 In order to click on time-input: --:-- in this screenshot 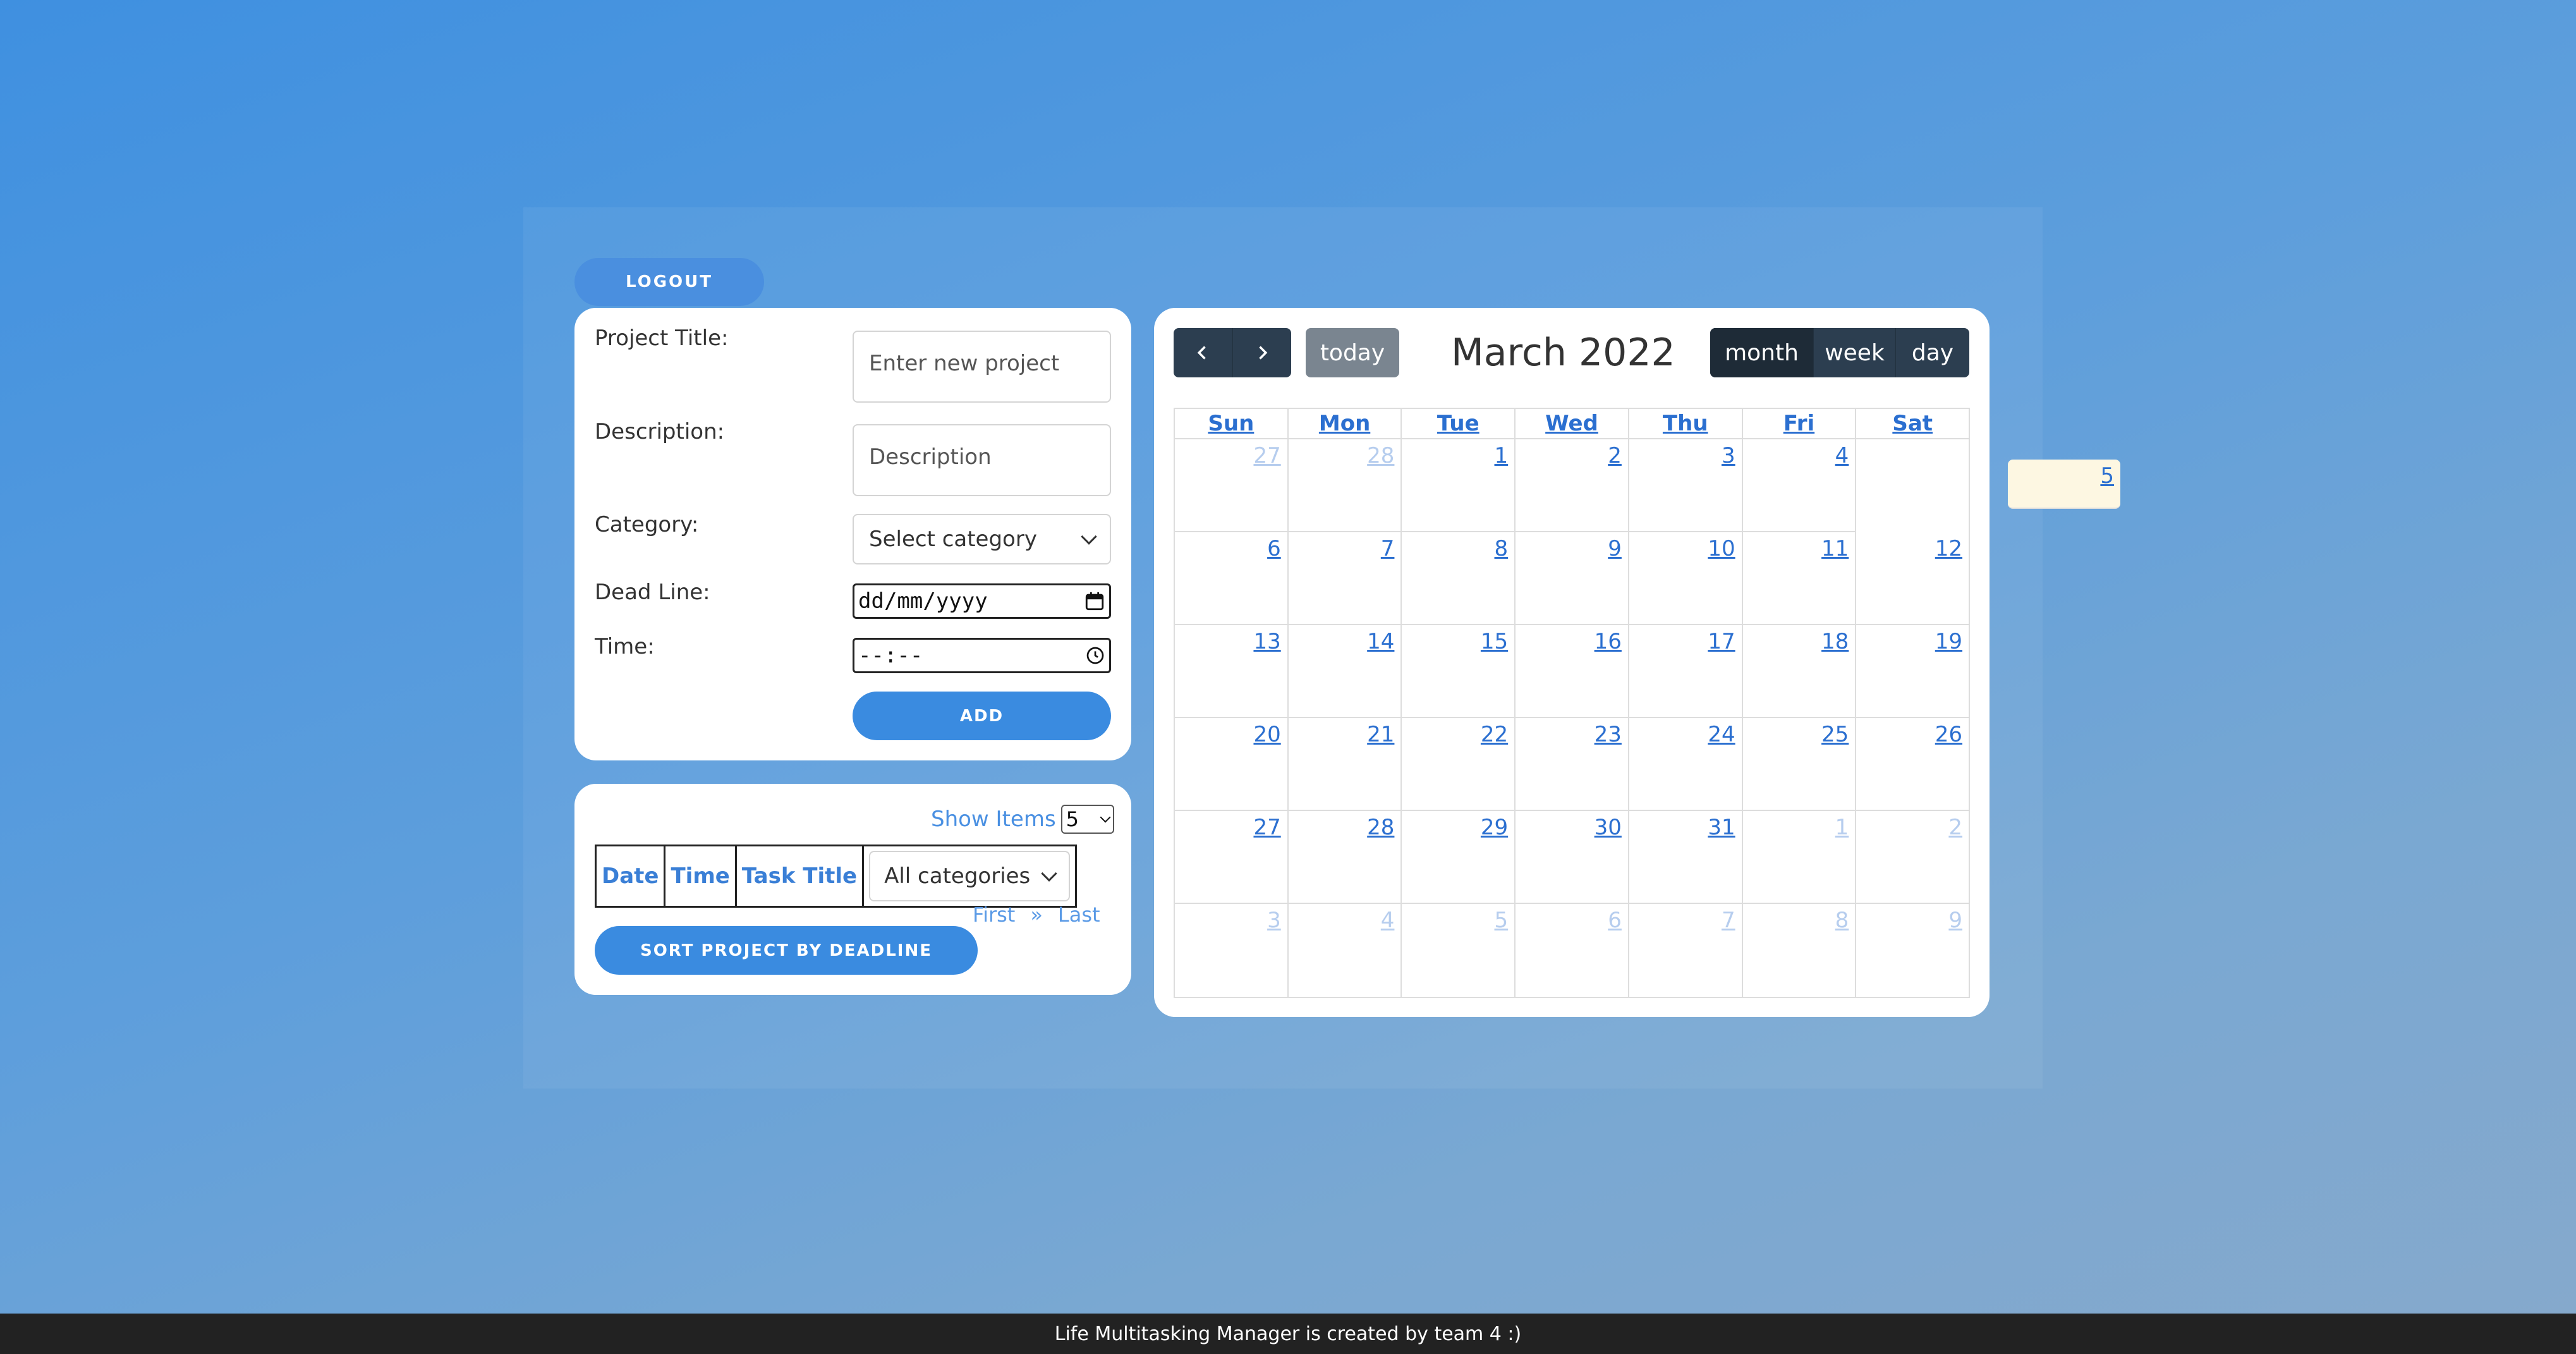, I will do `click(982, 655)`.